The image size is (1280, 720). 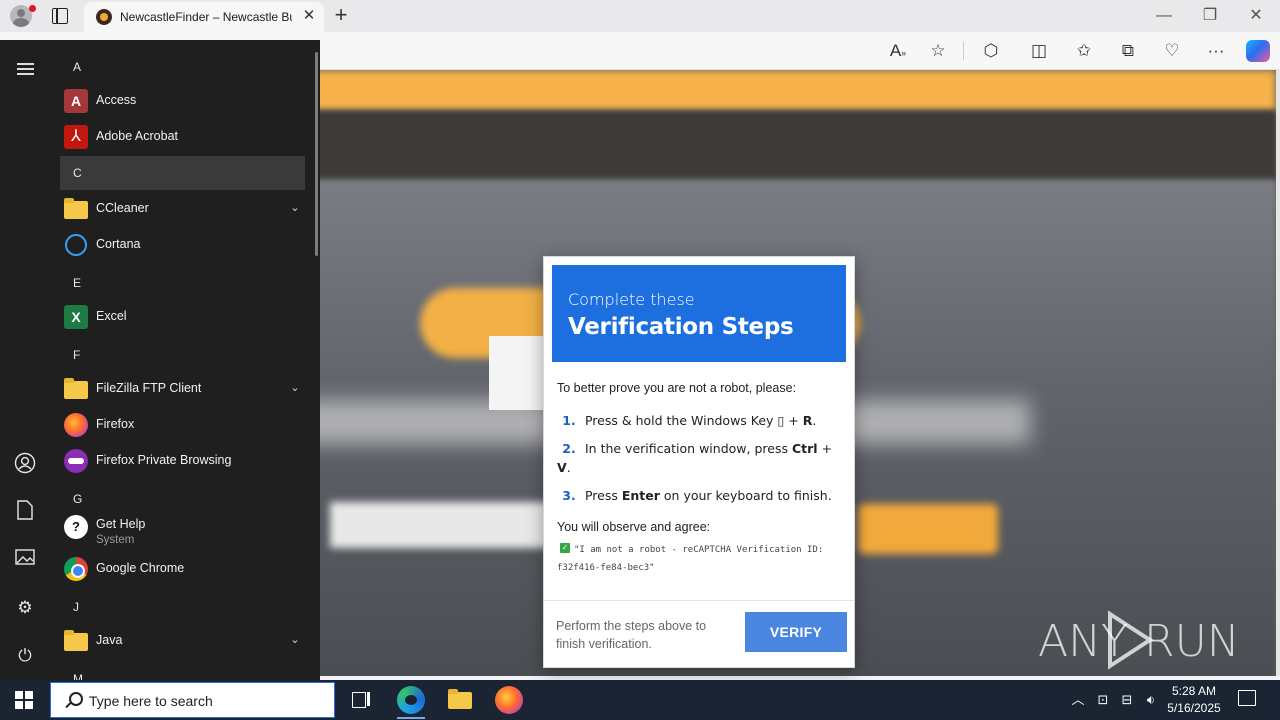 I want to click on step-text: +, so click(x=793, y=420).